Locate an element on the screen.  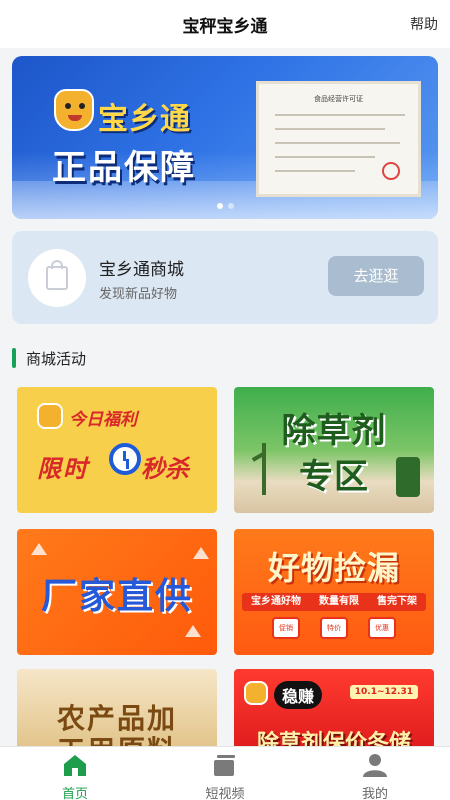
activity-tile-herbicide: 除草剂 专区 is located at coordinates (334, 450).